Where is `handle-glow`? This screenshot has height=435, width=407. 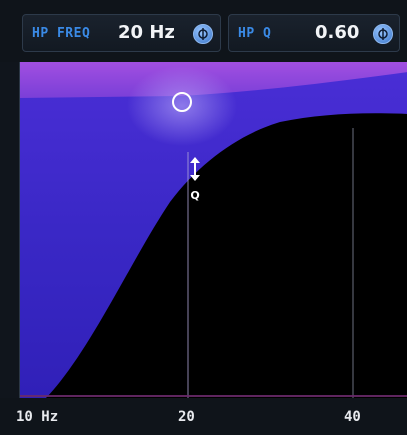
handle-glow is located at coordinates (182, 106).